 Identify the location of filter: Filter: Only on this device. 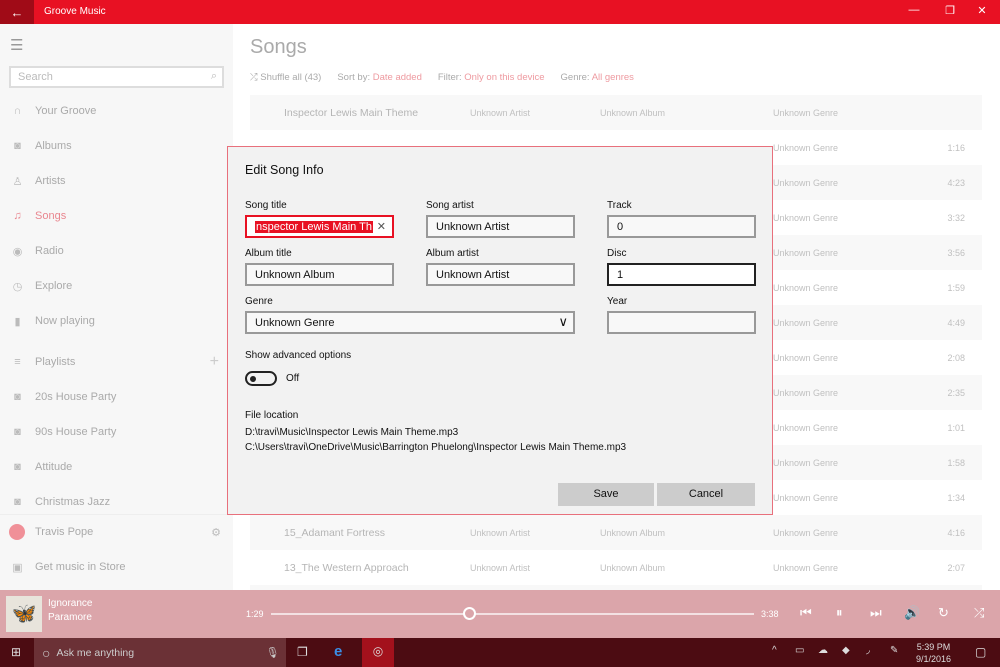
(491, 77).